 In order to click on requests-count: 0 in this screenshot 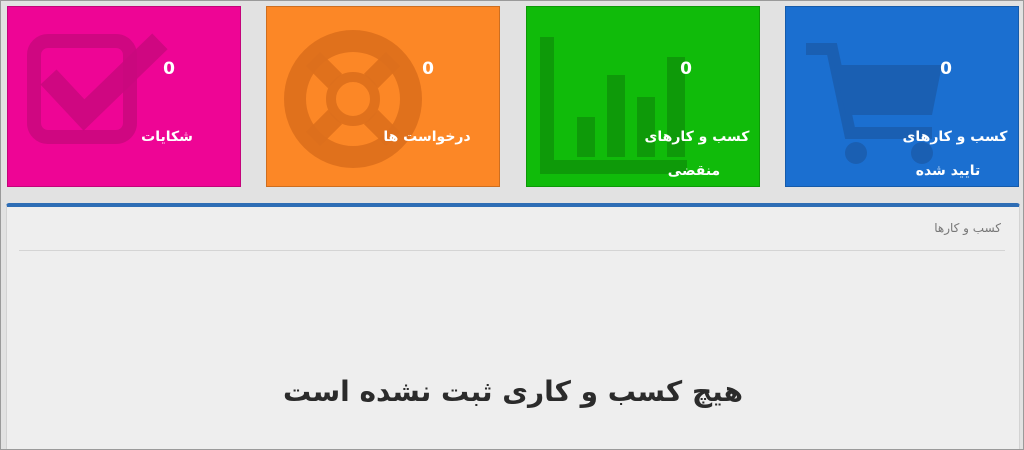, I will do `click(428, 69)`.